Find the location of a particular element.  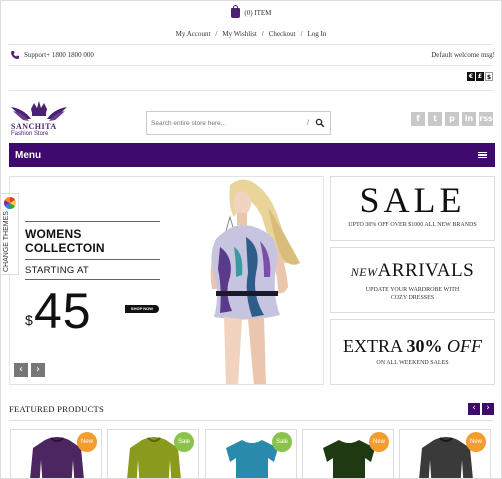

color-wheel-icon is located at coordinates (10, 203).